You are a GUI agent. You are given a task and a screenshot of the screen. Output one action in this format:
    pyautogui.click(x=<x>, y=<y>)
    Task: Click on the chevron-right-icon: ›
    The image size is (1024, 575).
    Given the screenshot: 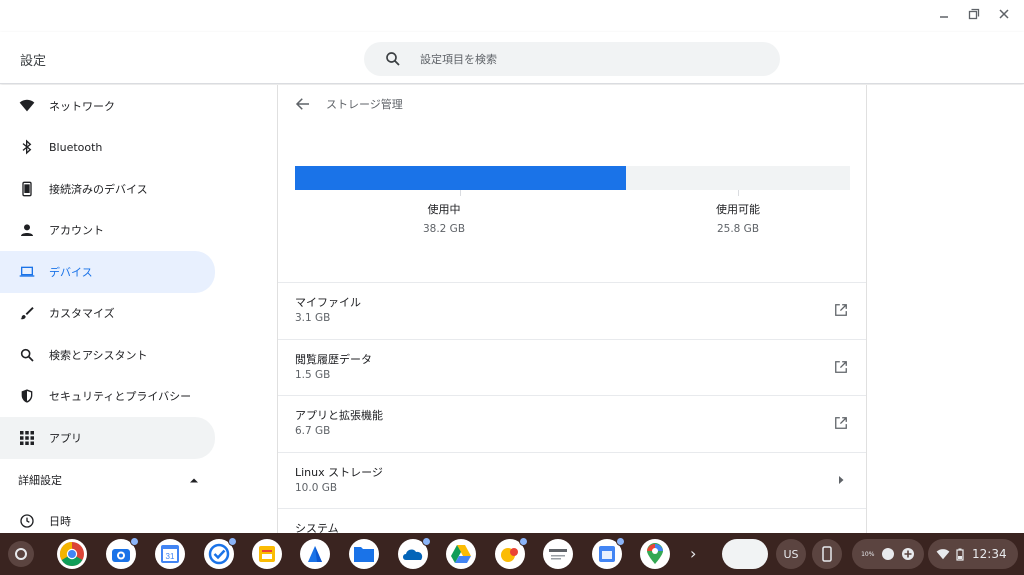 What is the action you would take?
    pyautogui.click(x=693, y=553)
    